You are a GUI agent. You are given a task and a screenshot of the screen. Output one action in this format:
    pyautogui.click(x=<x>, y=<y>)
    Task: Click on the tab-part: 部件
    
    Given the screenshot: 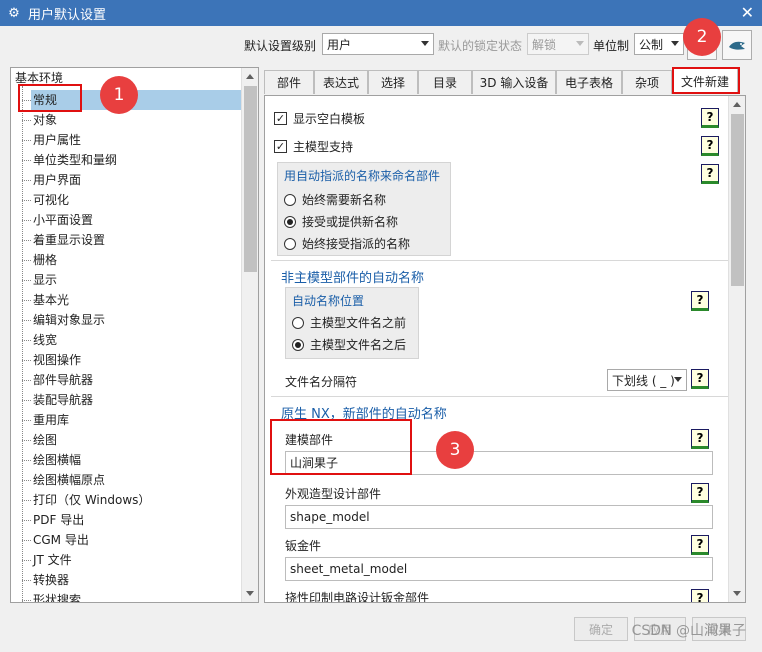 What is the action you would take?
    pyautogui.click(x=289, y=82)
    